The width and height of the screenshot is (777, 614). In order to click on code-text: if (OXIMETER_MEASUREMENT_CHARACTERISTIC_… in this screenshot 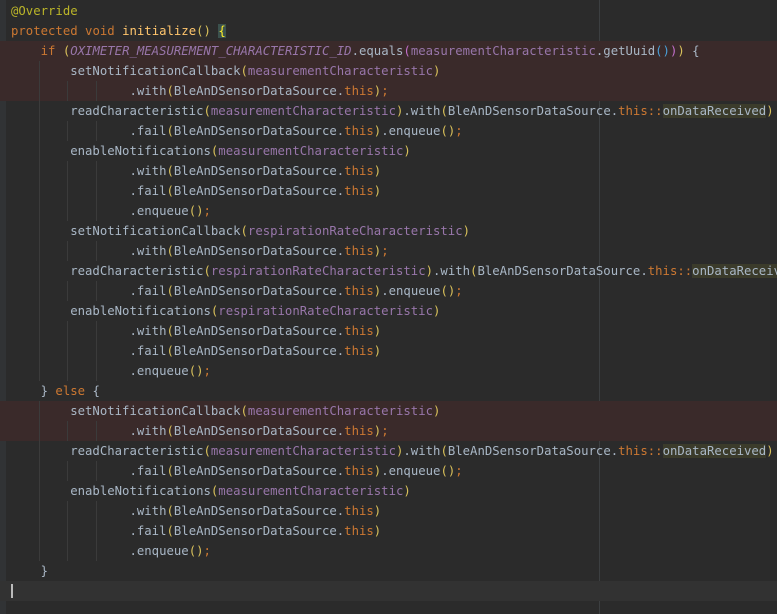, I will do `click(370, 51)`.